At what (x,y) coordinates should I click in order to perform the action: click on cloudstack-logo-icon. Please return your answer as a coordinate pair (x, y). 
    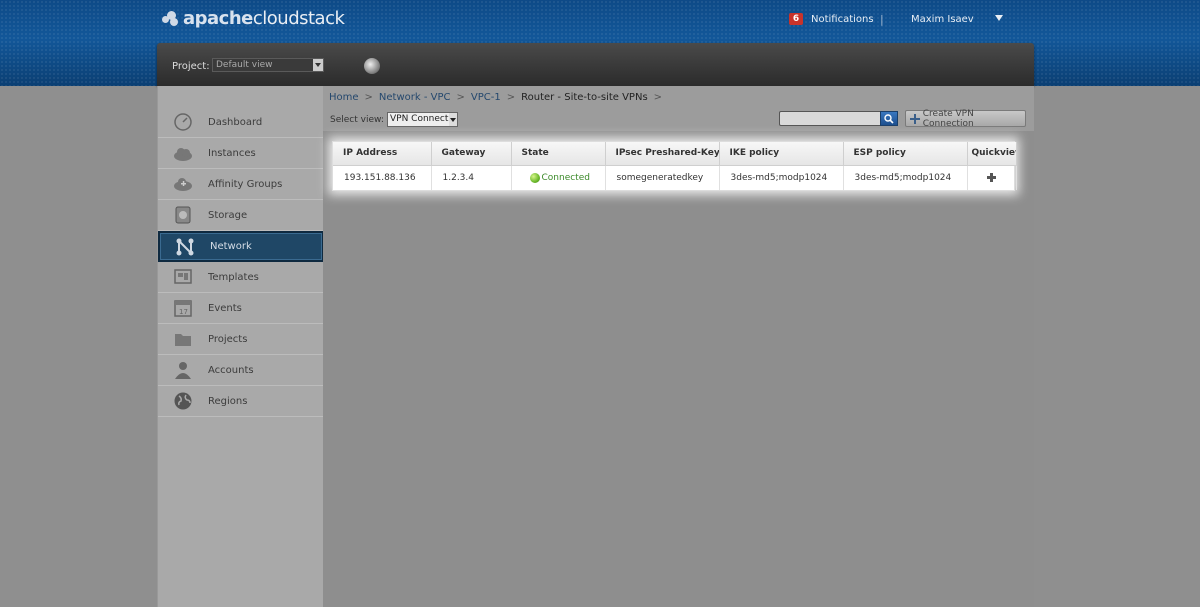
    Looking at the image, I should click on (170, 18).